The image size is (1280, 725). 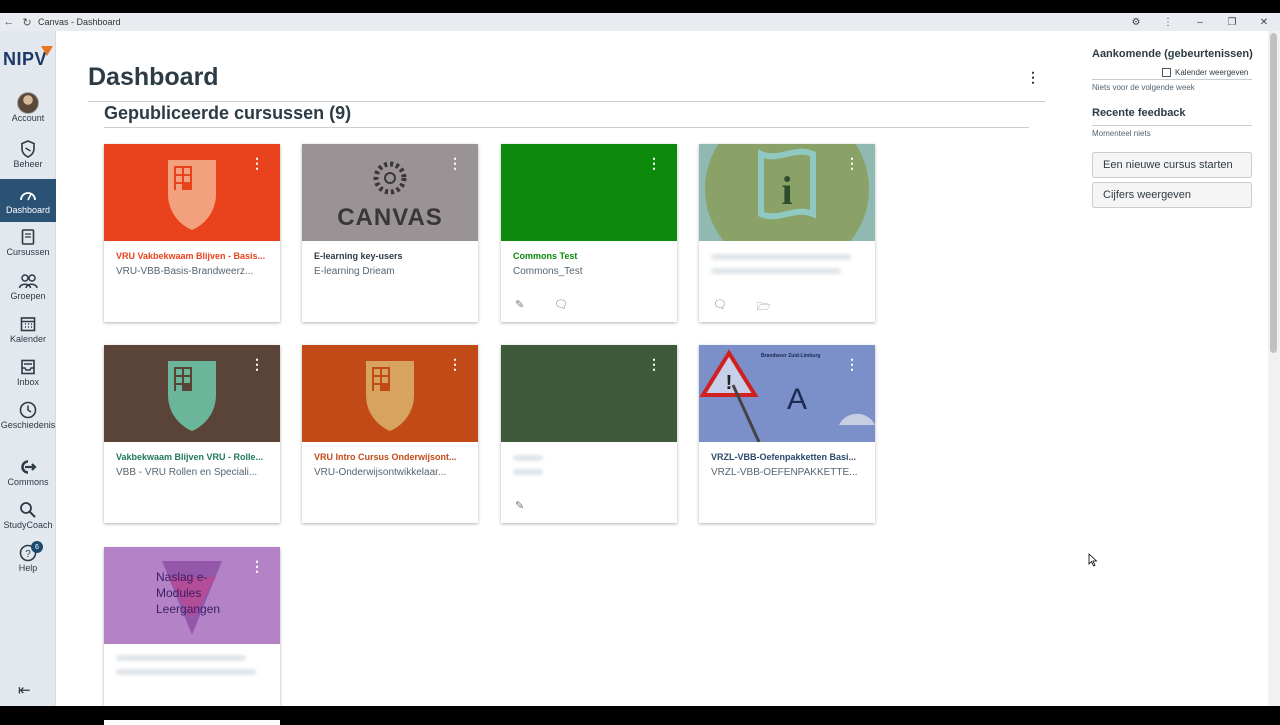 I want to click on nav-label: StudyCoach, so click(x=28, y=525).